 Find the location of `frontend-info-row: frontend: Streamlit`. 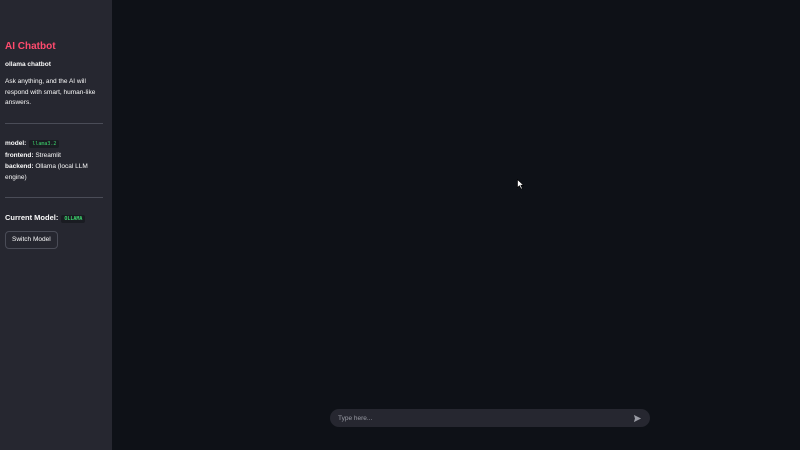

frontend-info-row: frontend: Streamlit is located at coordinates (56, 155).